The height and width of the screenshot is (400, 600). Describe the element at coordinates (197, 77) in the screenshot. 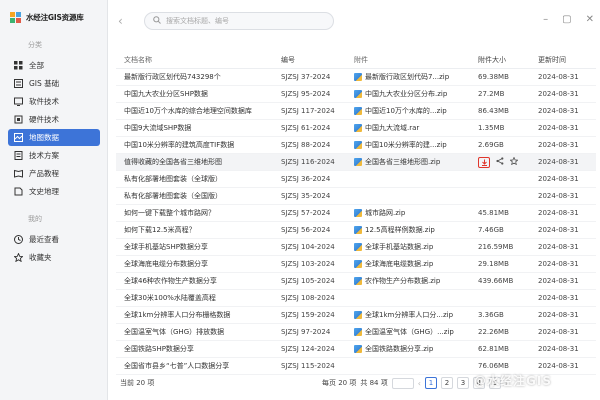

I see `document-name: 最新版行政区划代码743298个` at that location.